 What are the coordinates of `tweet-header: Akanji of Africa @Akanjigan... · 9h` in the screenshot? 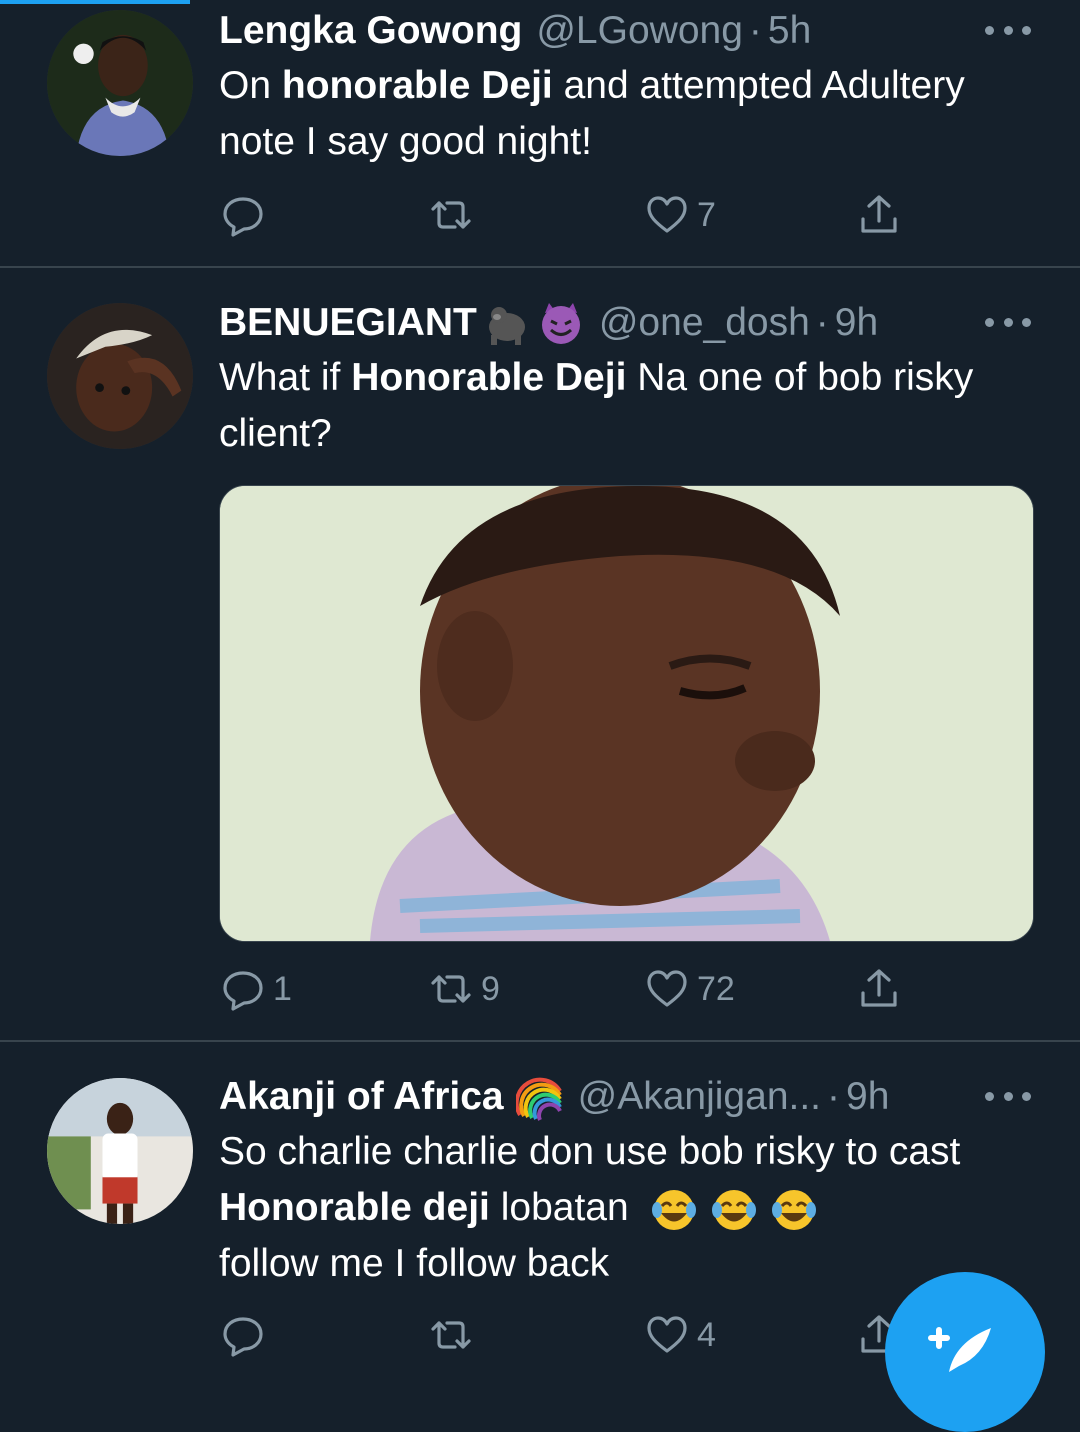 It's located at (554, 1097).